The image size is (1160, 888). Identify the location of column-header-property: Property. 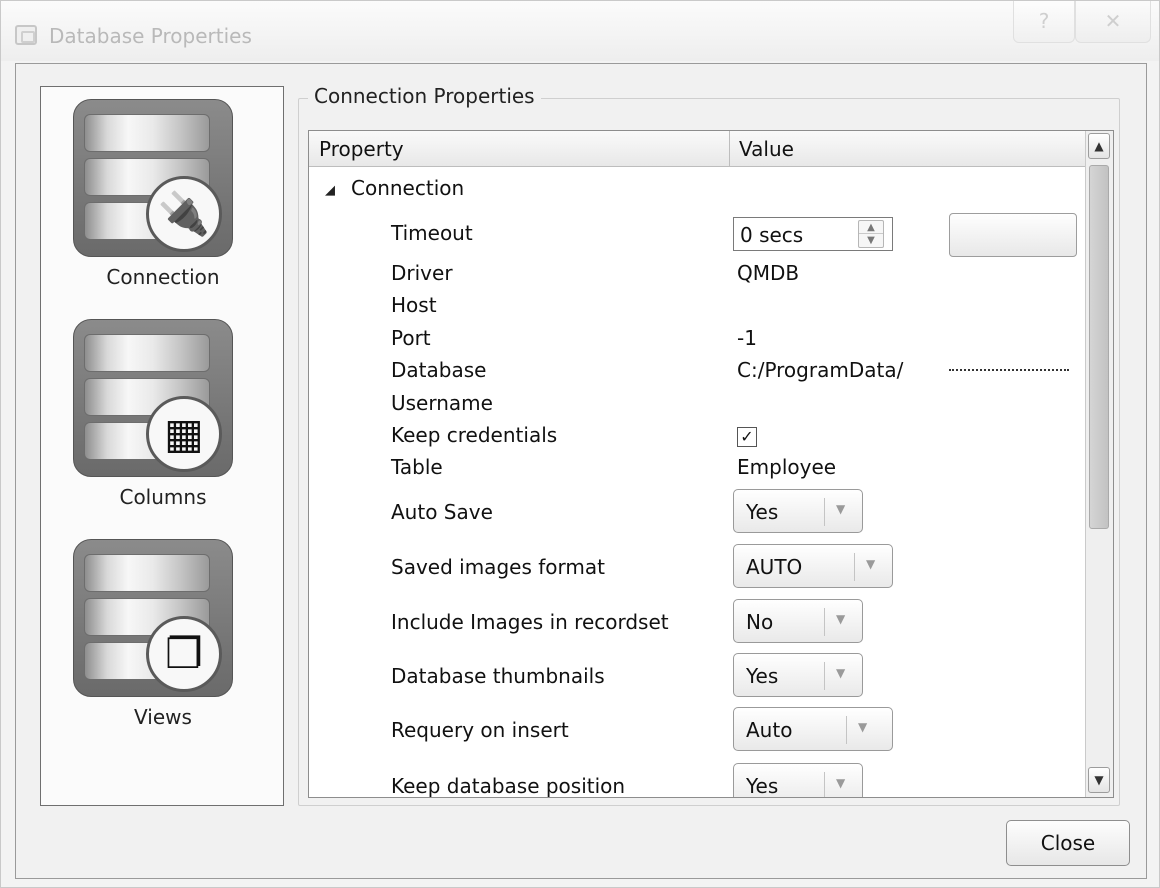
(361, 149).